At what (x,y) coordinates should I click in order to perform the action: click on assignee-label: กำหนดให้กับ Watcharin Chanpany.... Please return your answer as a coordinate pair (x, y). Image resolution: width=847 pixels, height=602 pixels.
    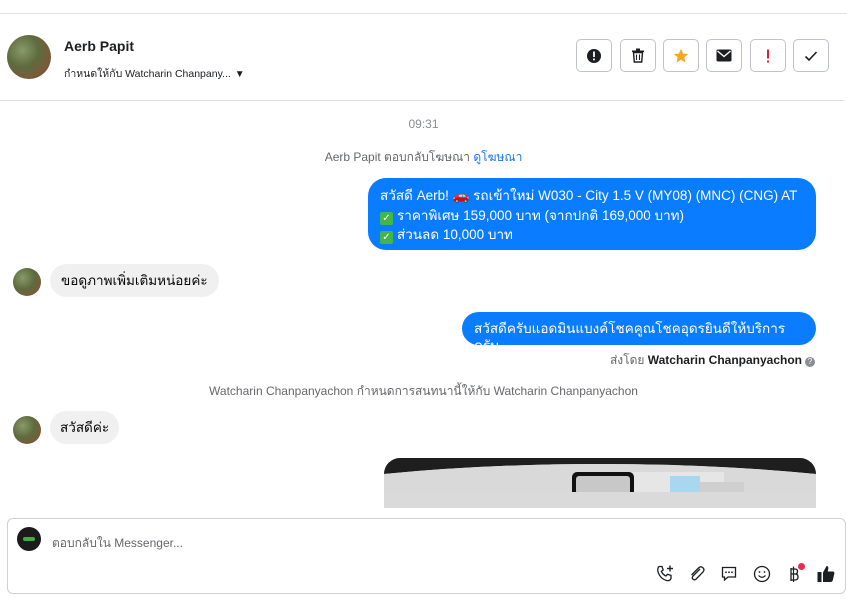
    Looking at the image, I should click on (147, 74).